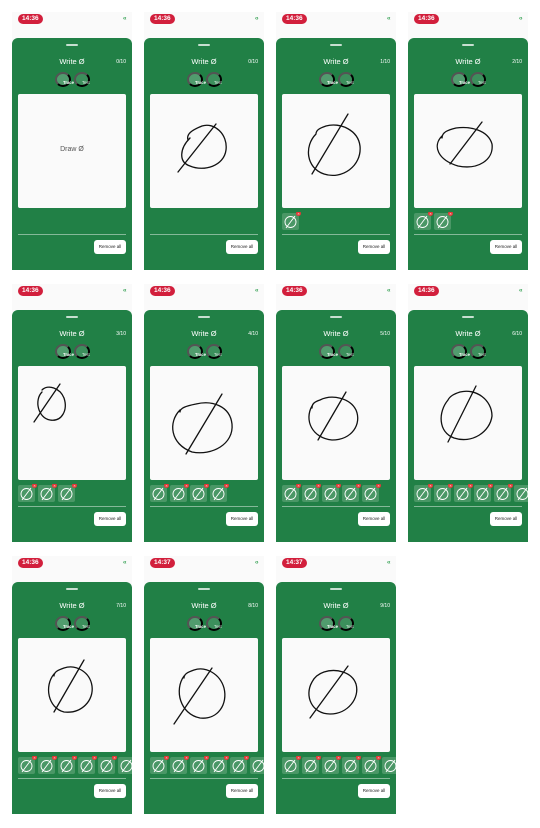  I want to click on drawing-canvas: Draw Ø, so click(72, 151).